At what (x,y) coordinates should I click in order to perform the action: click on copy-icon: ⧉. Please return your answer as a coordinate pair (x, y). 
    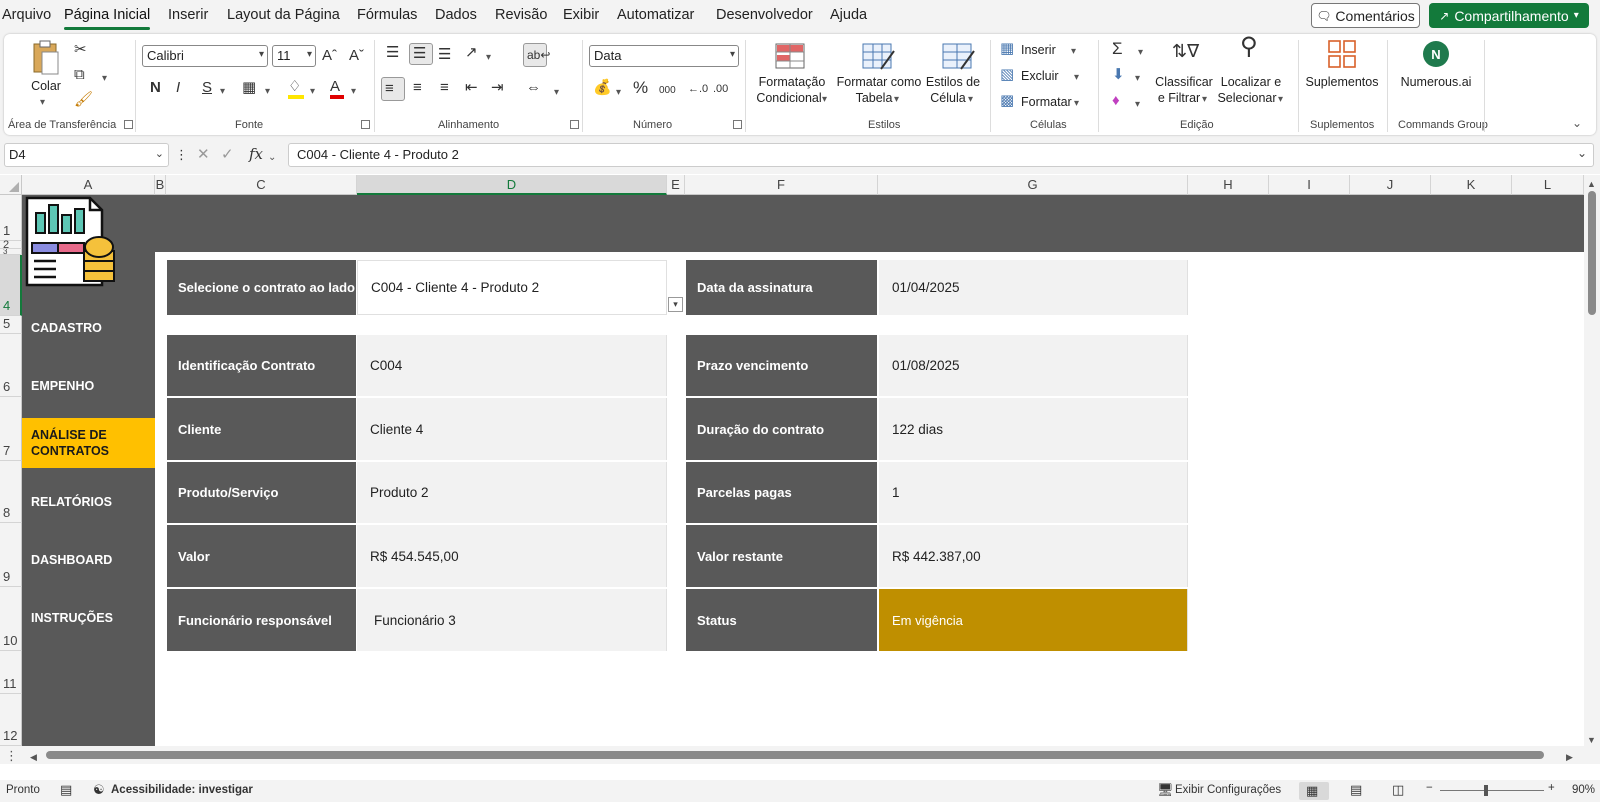
    Looking at the image, I should click on (79, 75).